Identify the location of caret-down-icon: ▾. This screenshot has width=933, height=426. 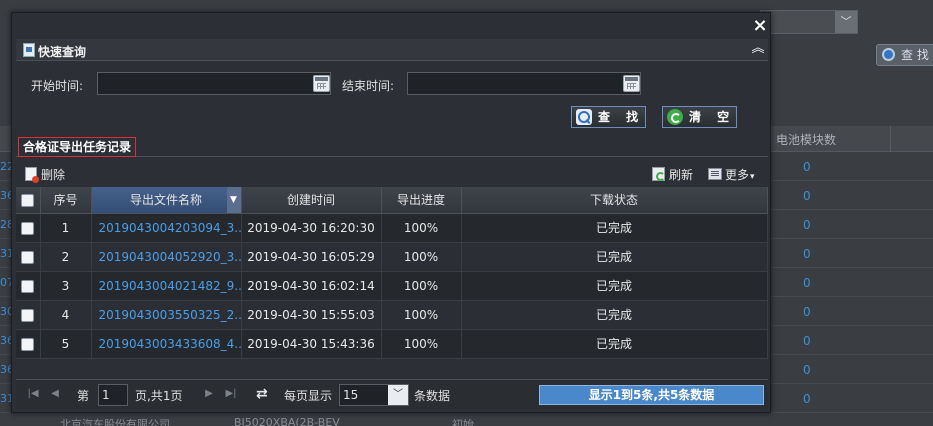
(752, 177).